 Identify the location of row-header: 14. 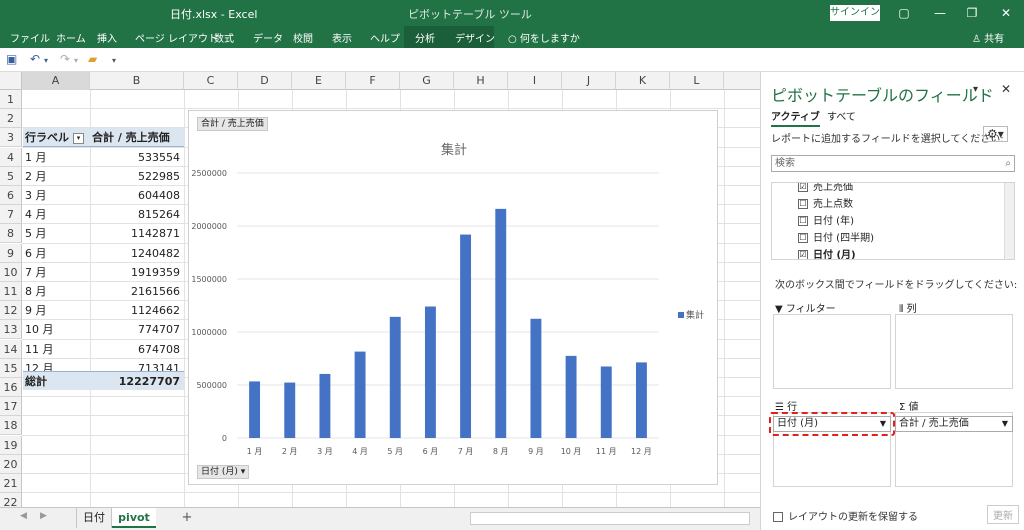
(11, 349).